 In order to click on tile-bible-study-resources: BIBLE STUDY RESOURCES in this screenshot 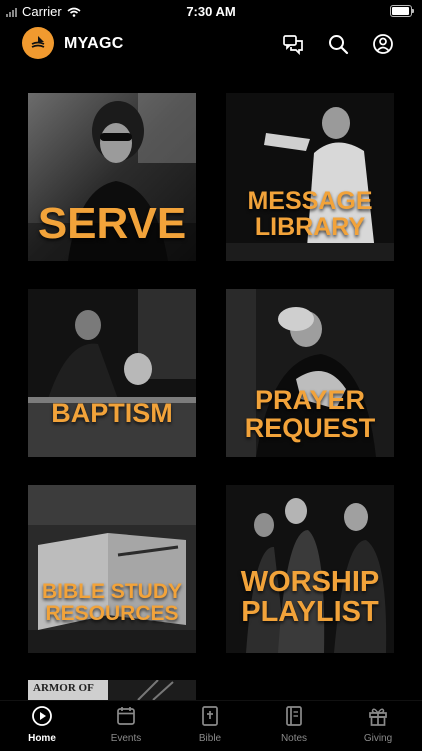, I will do `click(112, 569)`.